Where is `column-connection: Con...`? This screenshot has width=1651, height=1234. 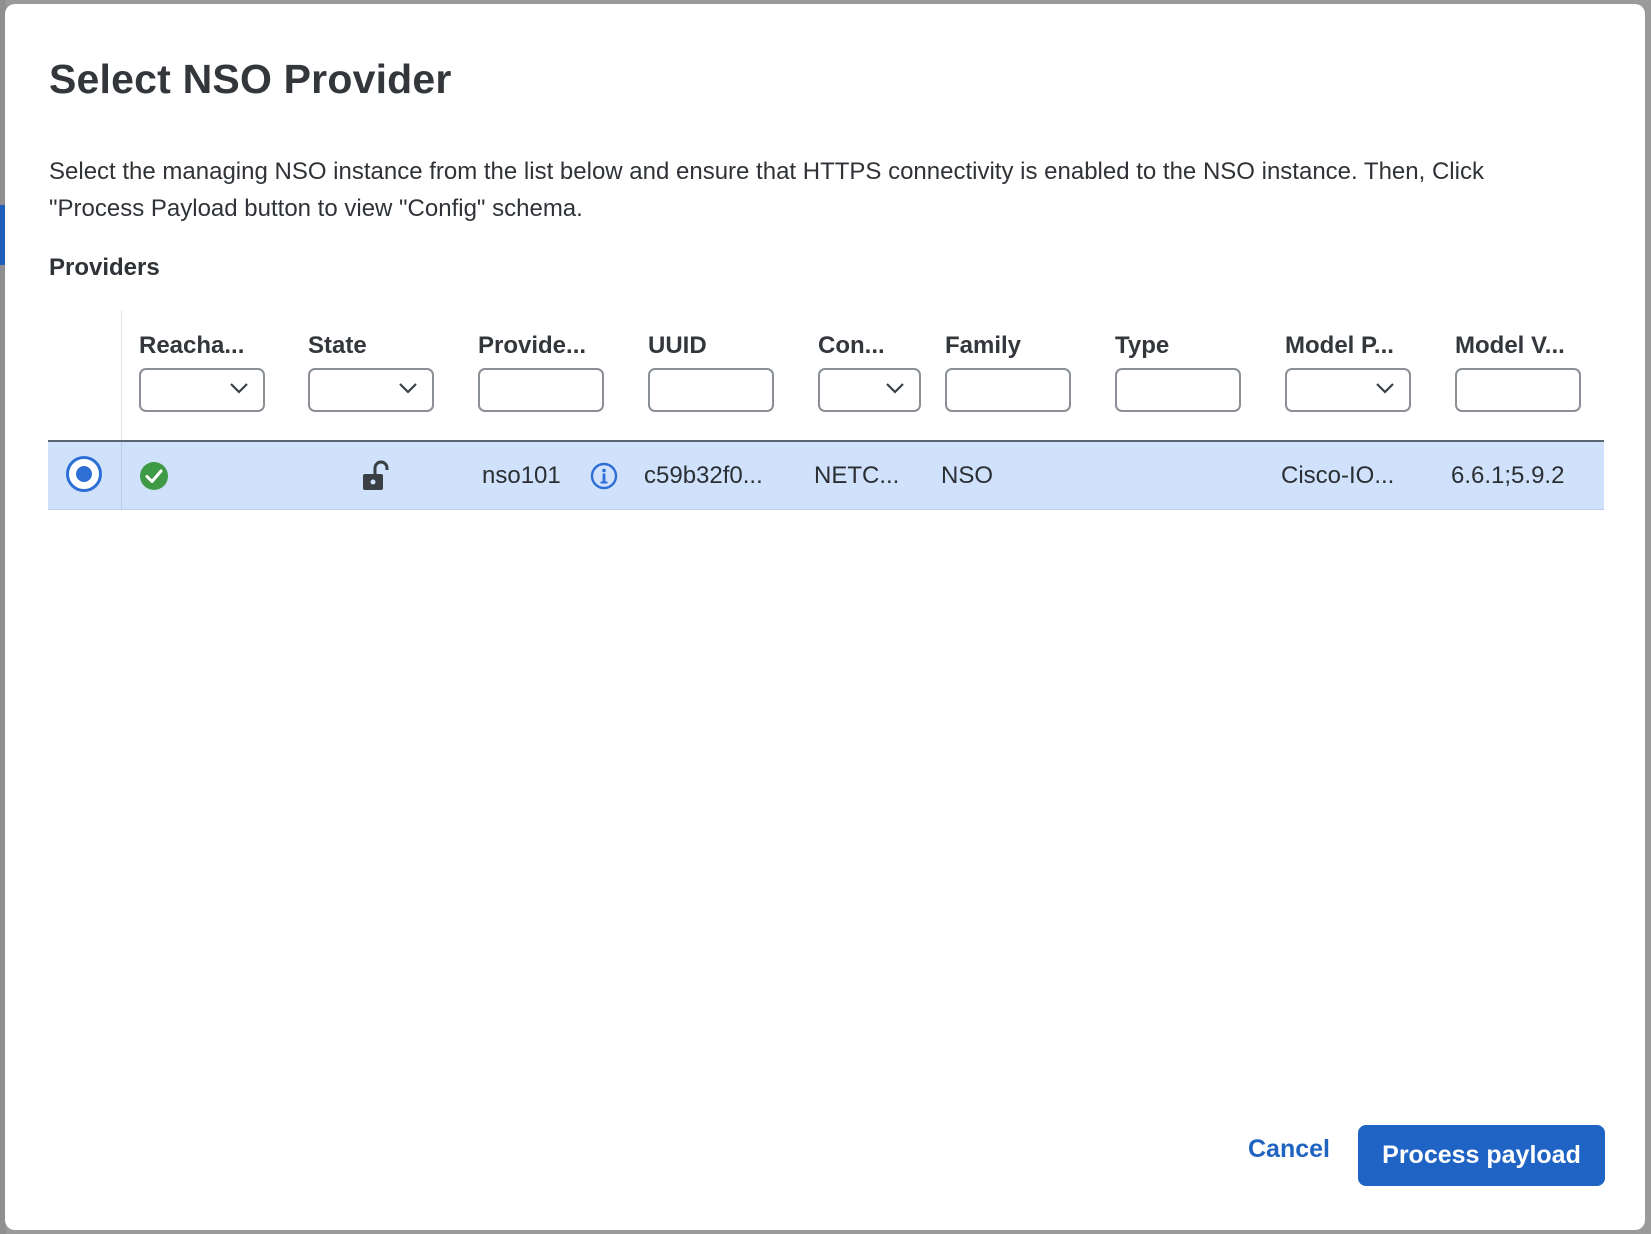 column-connection: Con... is located at coordinates (851, 347).